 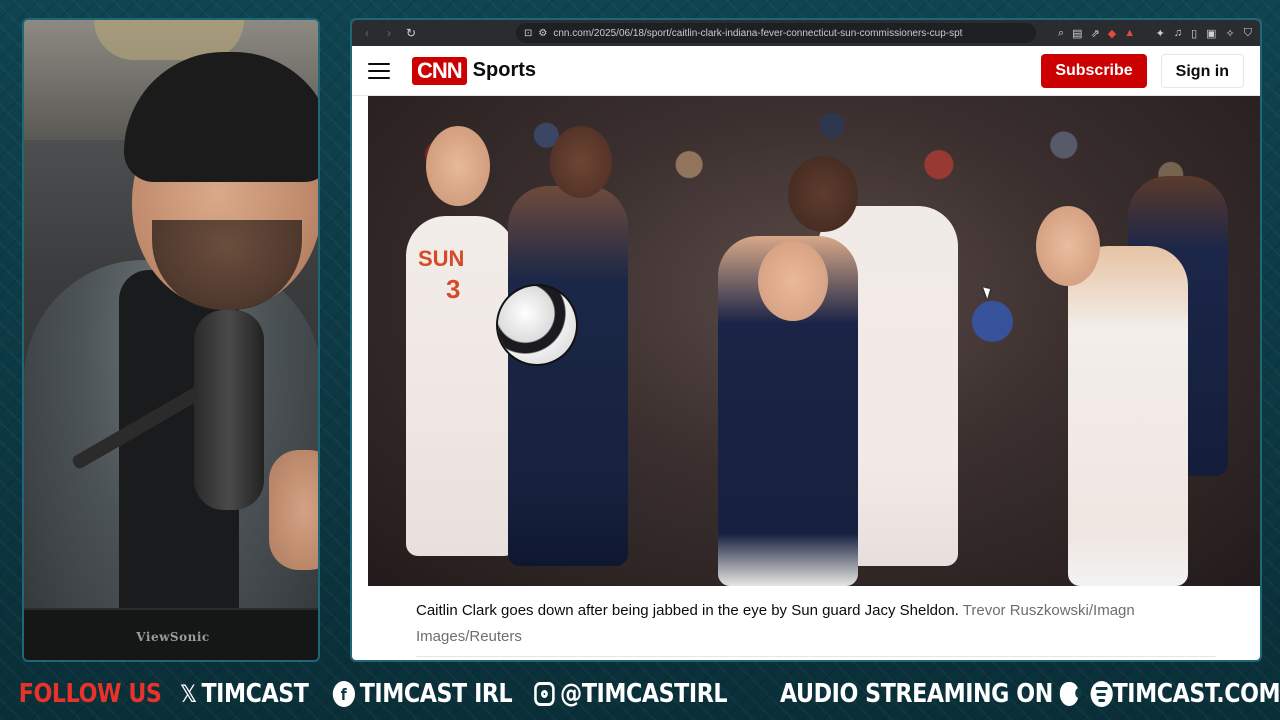 What do you see at coordinates (367, 33) in the screenshot?
I see `back-icon: ‹` at bounding box center [367, 33].